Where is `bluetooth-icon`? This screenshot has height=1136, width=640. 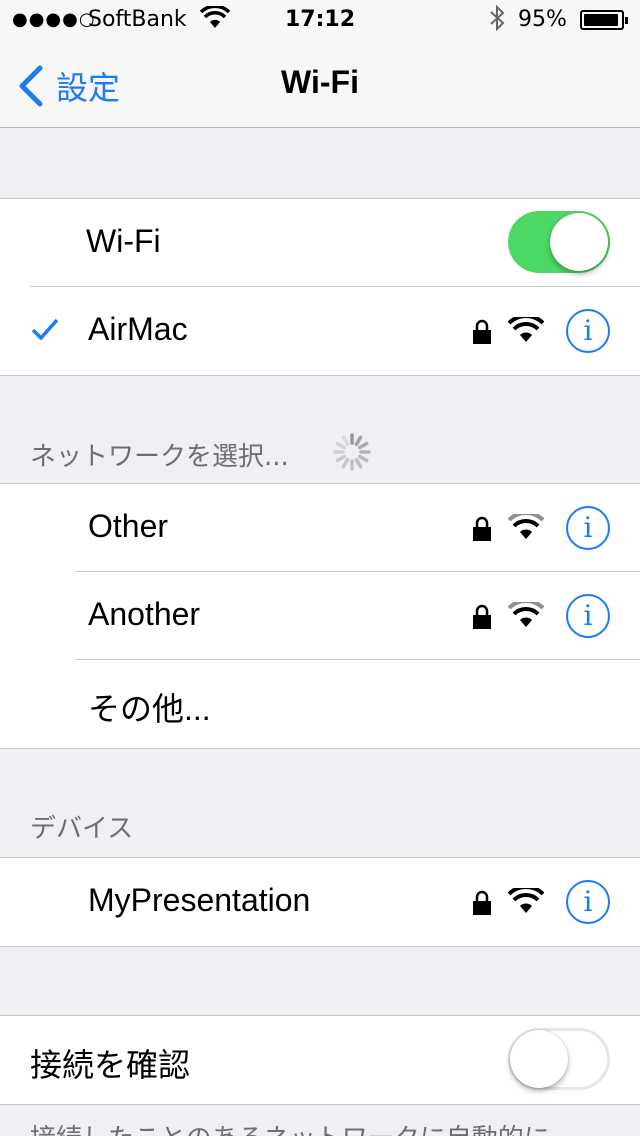 bluetooth-icon is located at coordinates (498, 21).